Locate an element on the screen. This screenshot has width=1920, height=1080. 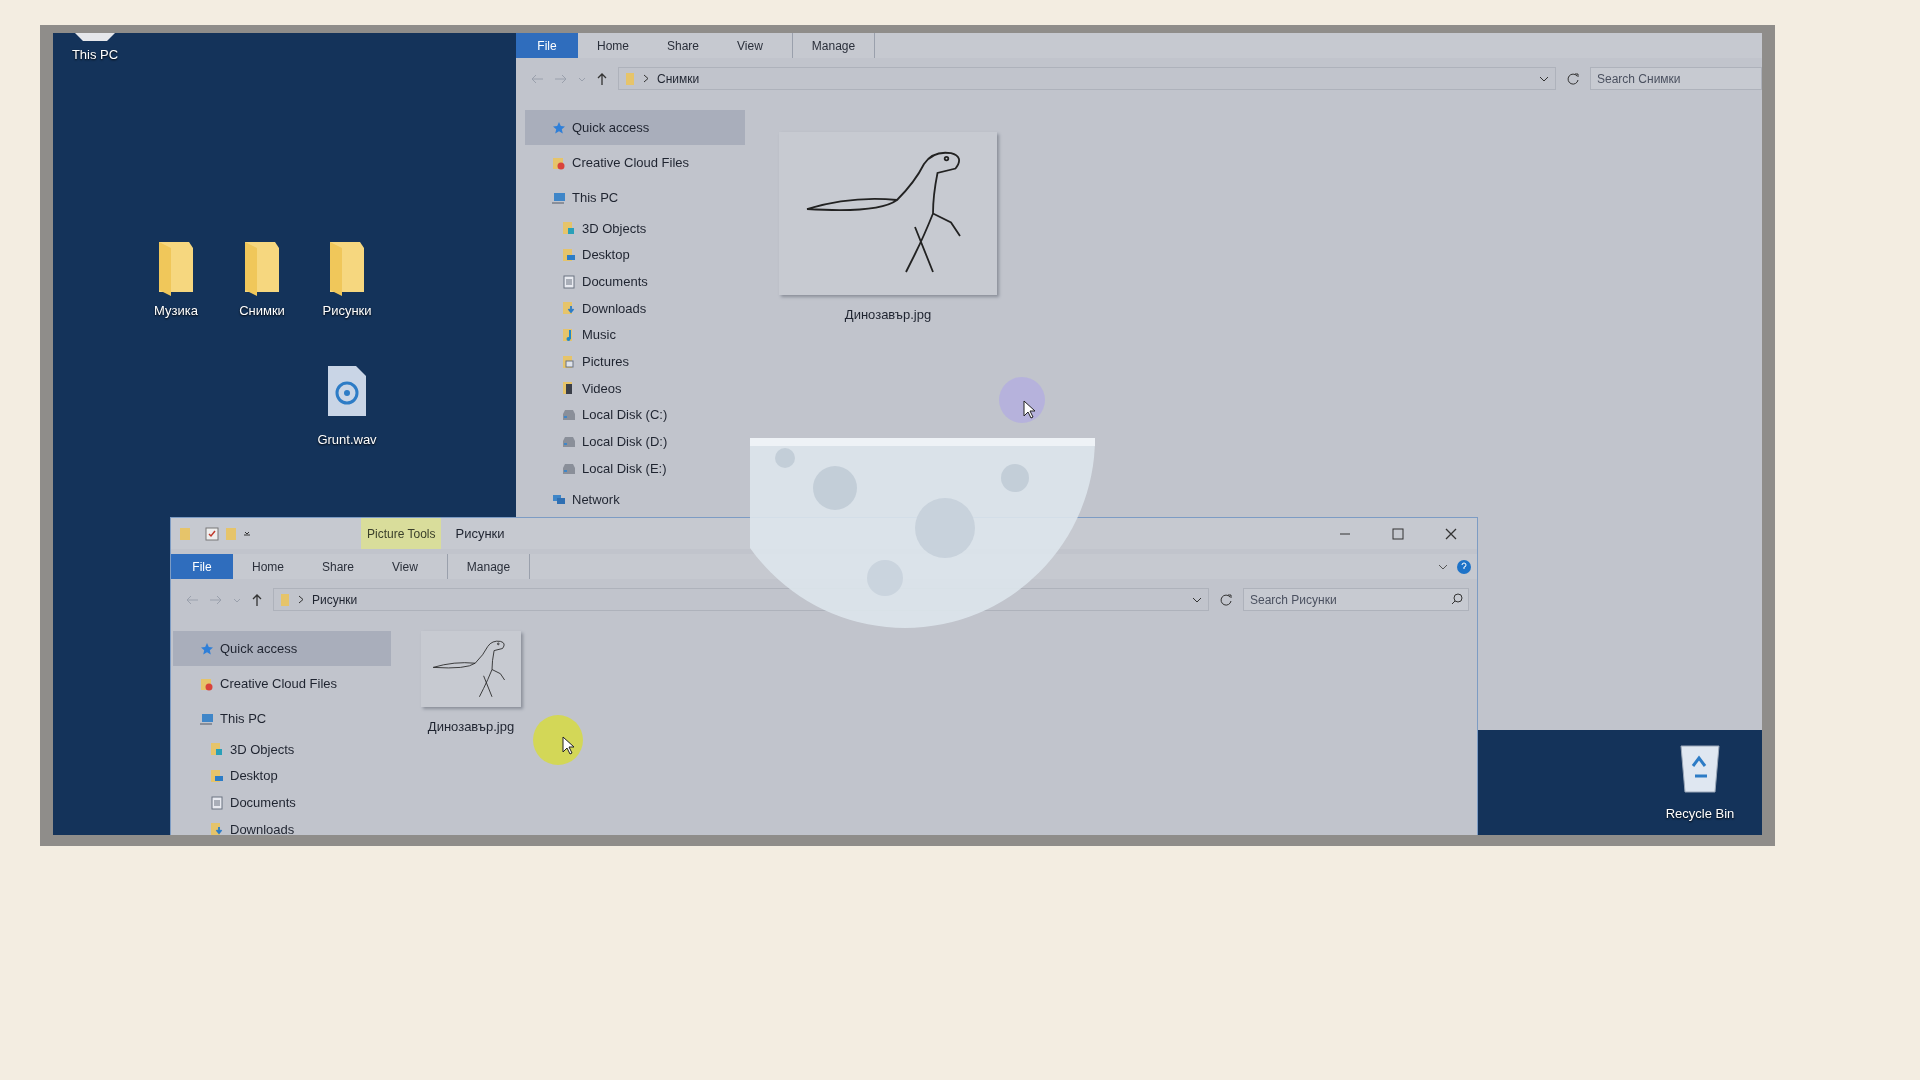
context-tab-label: Picture Tools is located at coordinates (401, 533).